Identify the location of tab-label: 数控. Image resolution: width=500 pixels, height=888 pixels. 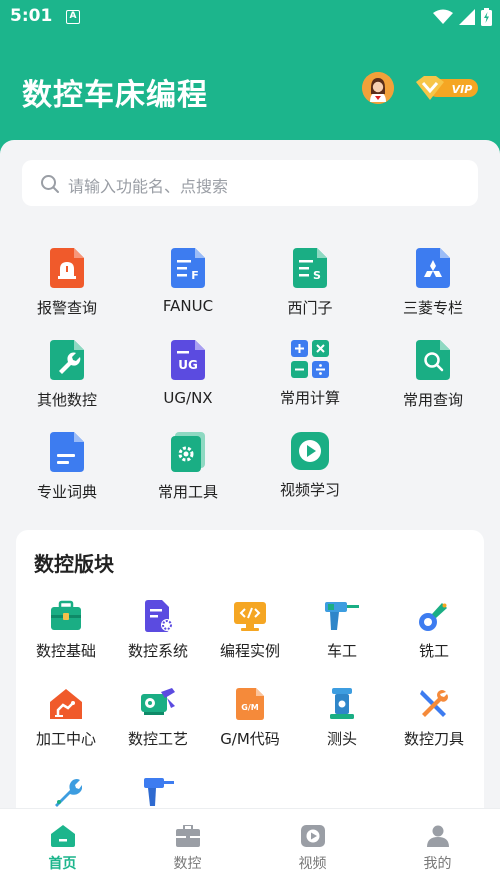
(187, 864).